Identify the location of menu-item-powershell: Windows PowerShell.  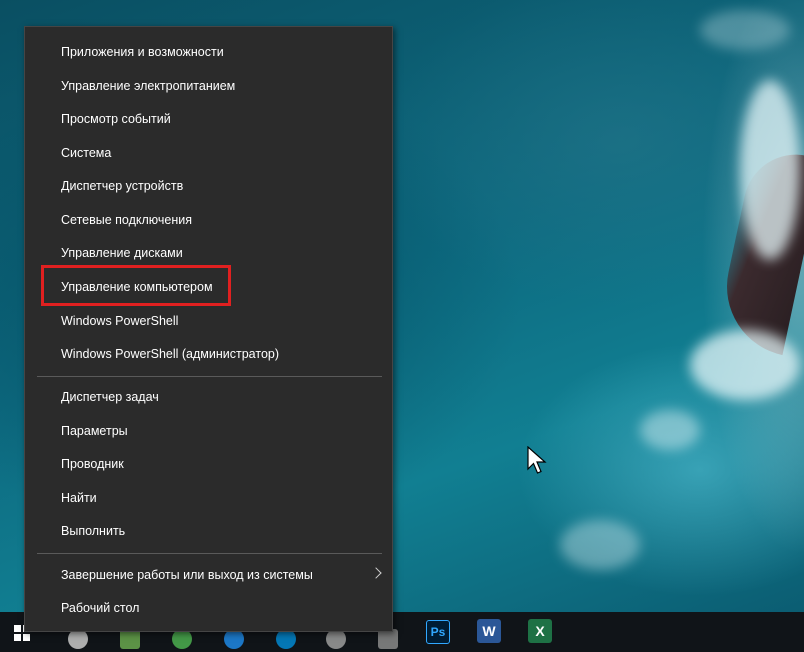
(208, 321).